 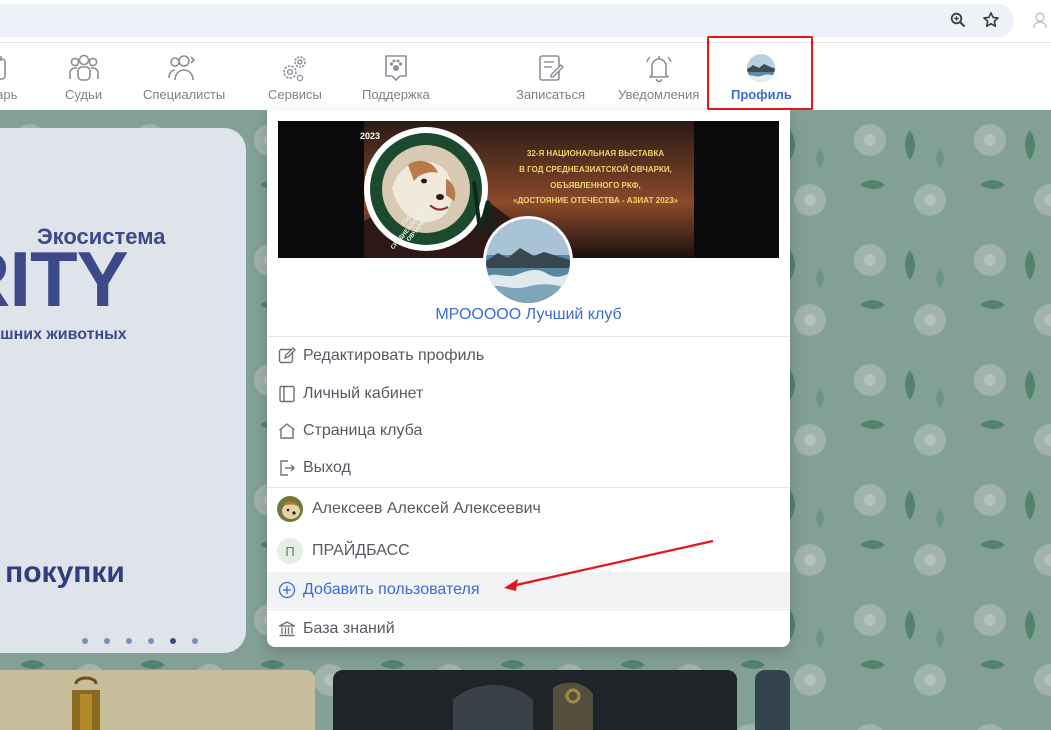 I want to click on cover-line-3: ОБЪЯВЛЕННОГО РКФ,, so click(x=595, y=185).